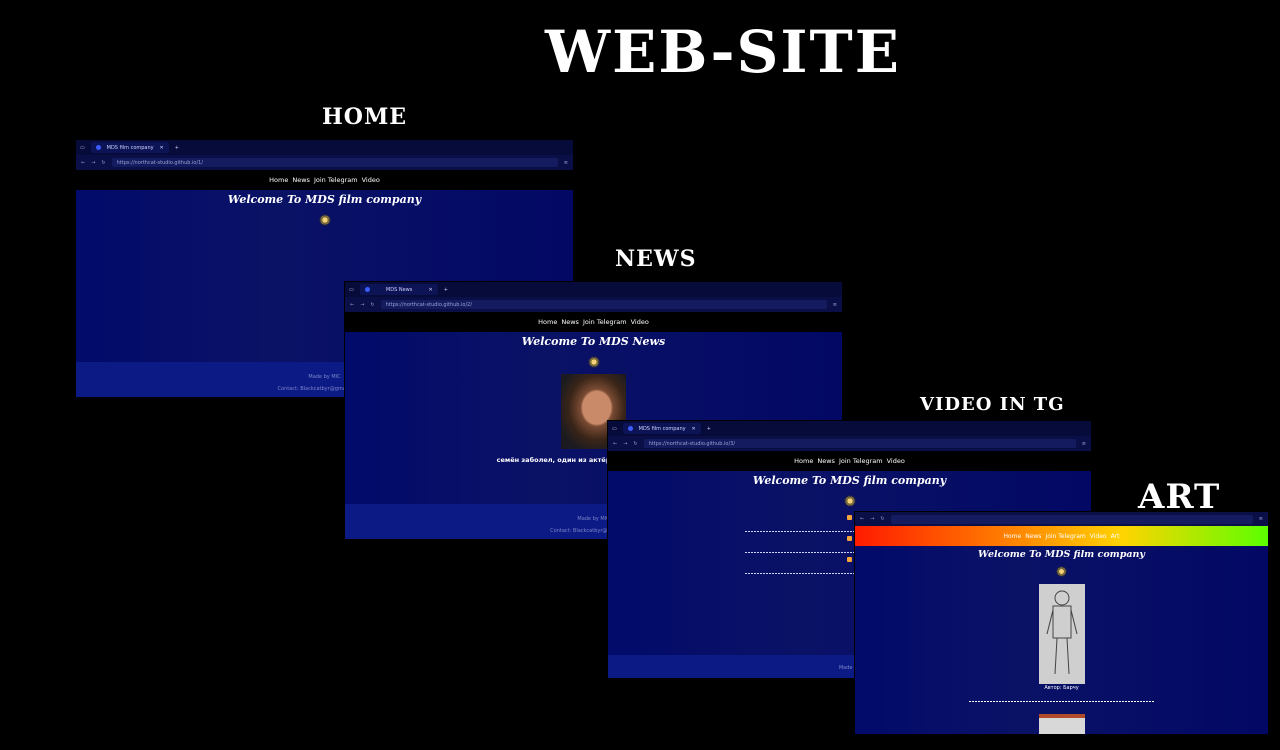  I want to click on divider, so click(1061, 701).